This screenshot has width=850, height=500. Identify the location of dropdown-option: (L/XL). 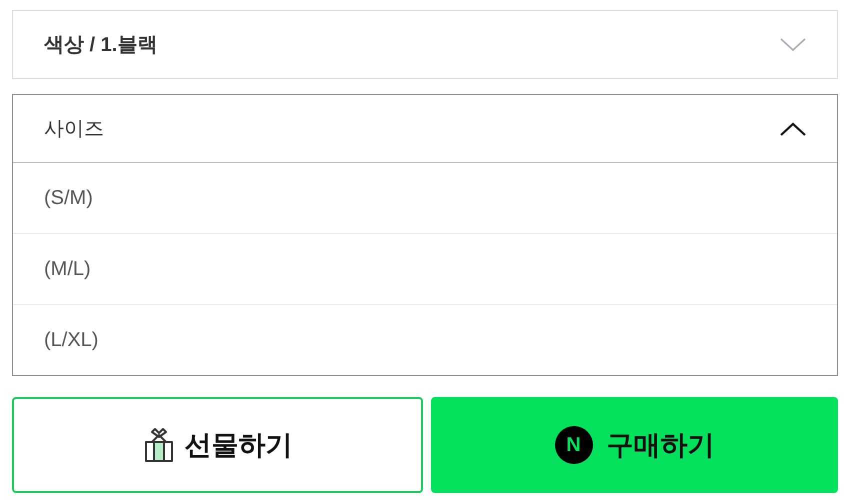
(71, 340).